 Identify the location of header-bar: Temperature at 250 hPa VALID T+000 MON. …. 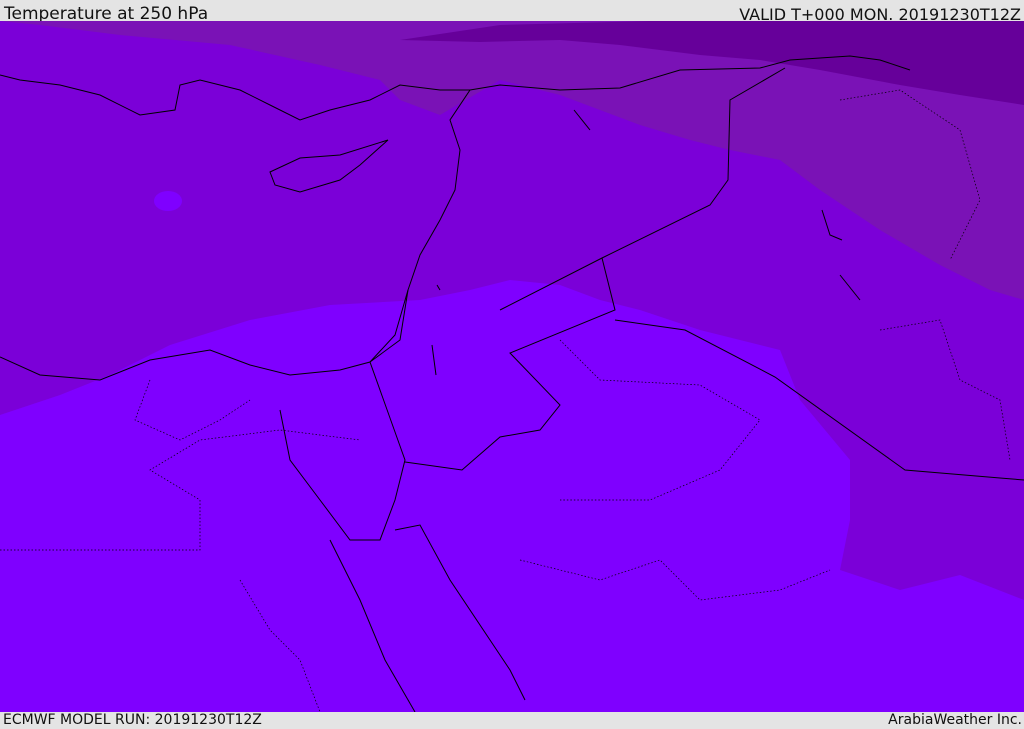
(512, 12).